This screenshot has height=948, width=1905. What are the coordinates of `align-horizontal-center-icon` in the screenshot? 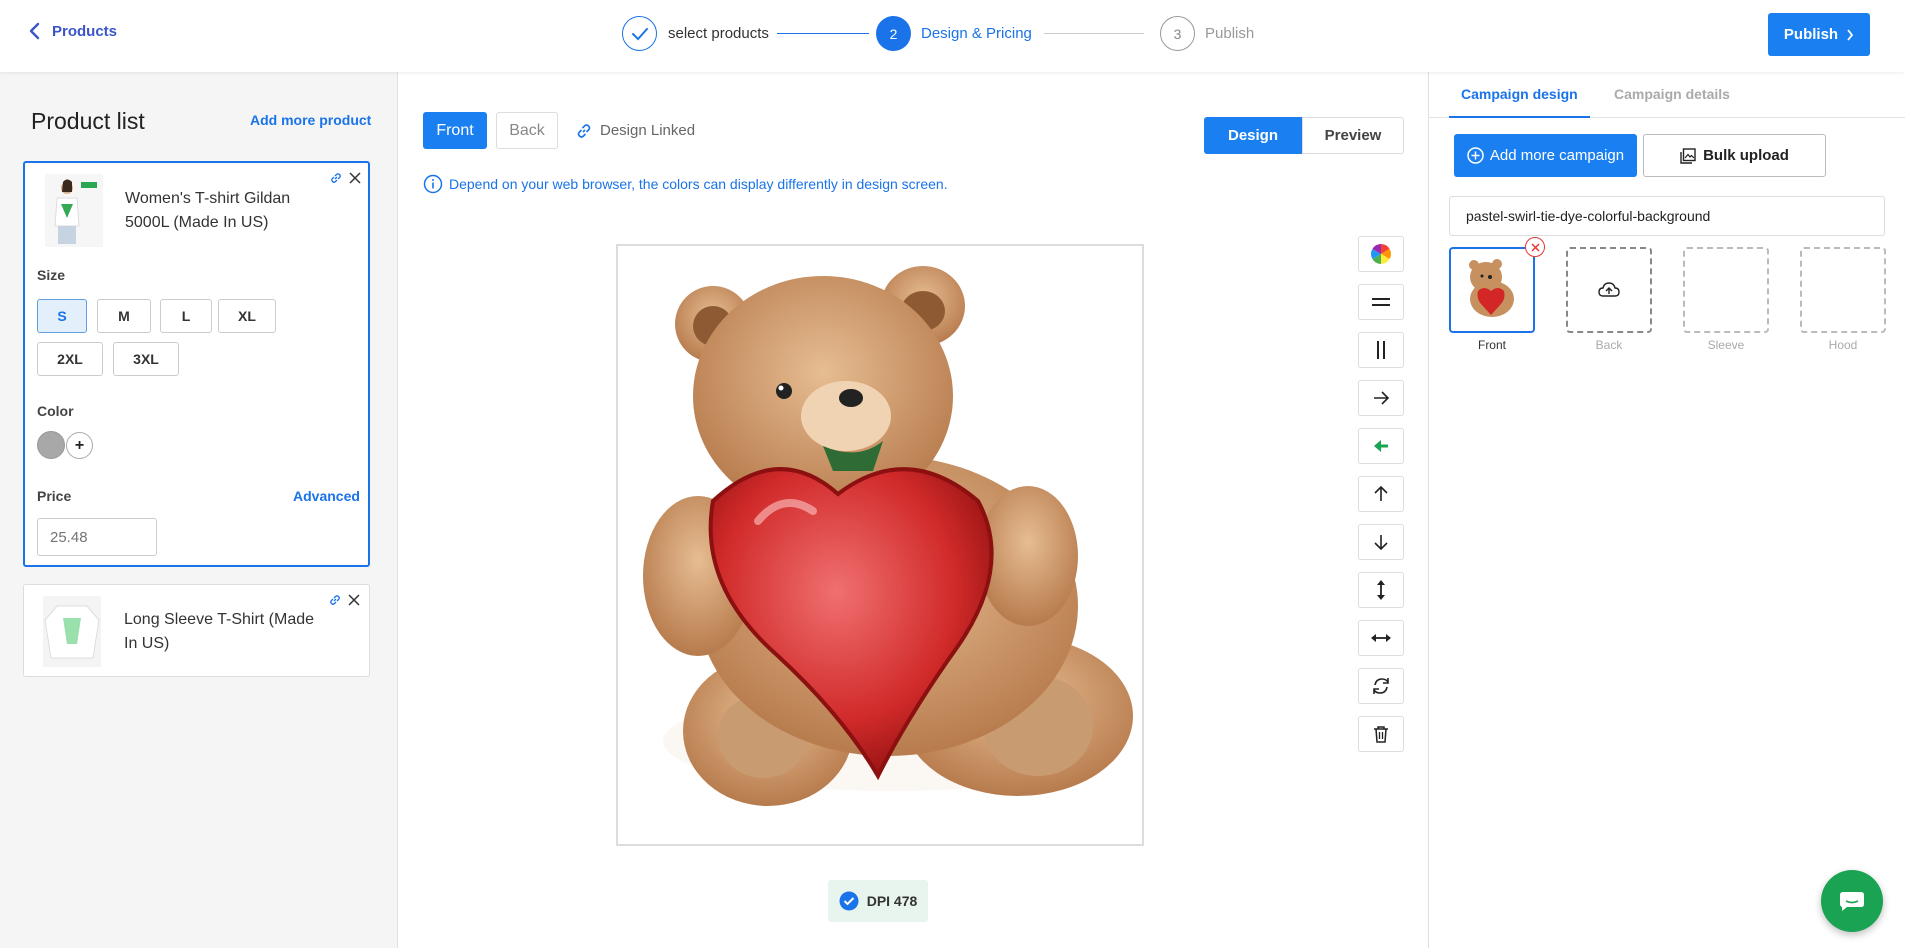 It's located at (1381, 302).